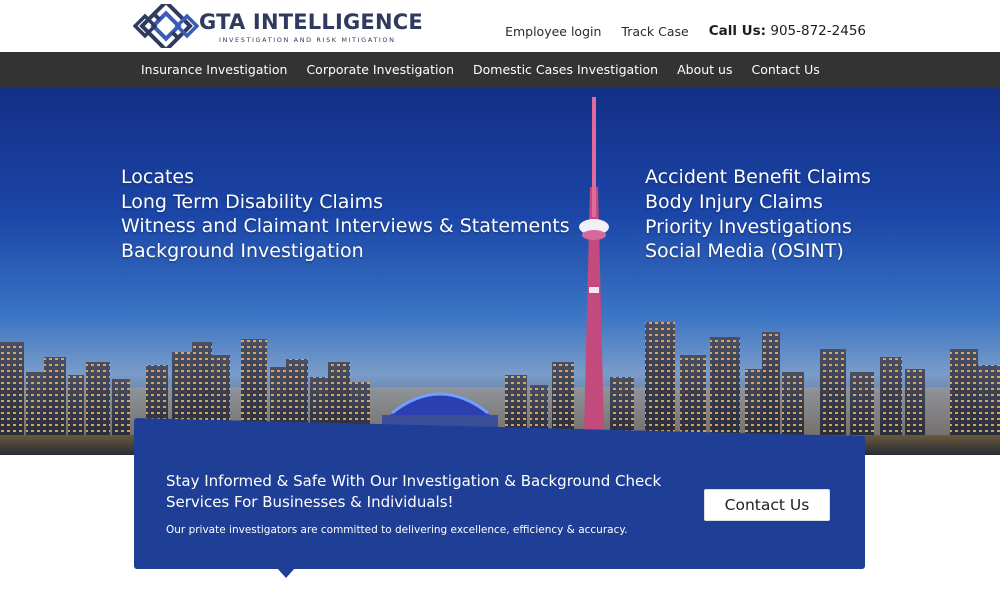 Image resolution: width=1000 pixels, height=600 pixels. Describe the element at coordinates (565, 69) in the screenshot. I see `nav-item-domestic-cases-investigation: Domestic Cases Investigation` at that location.